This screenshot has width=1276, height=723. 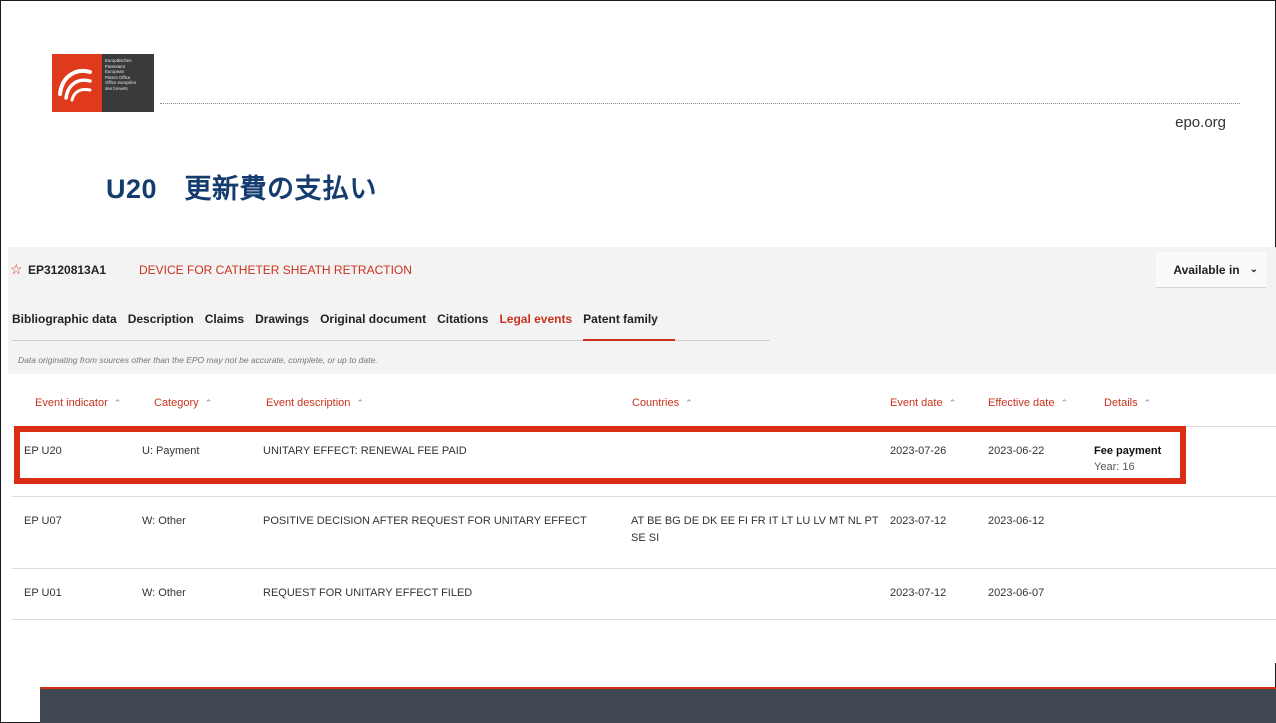 I want to click on tab-original-document: Original document, so click(x=373, y=322).